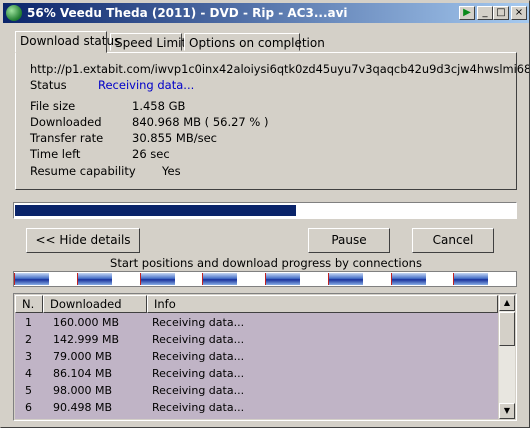 This screenshot has height=428, width=530. What do you see at coordinates (86, 322) in the screenshot?
I see `row-downloaded: 160.000 MB` at bounding box center [86, 322].